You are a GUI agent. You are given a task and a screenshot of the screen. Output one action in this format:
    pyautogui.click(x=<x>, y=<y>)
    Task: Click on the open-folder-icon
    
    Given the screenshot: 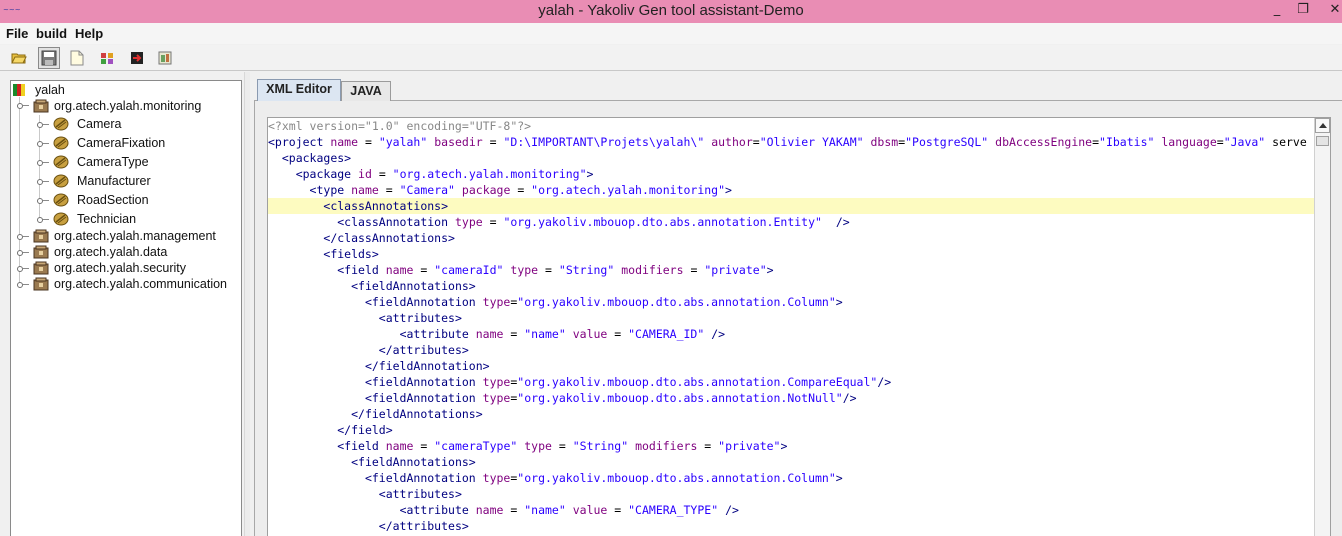 What is the action you would take?
    pyautogui.click(x=19, y=58)
    